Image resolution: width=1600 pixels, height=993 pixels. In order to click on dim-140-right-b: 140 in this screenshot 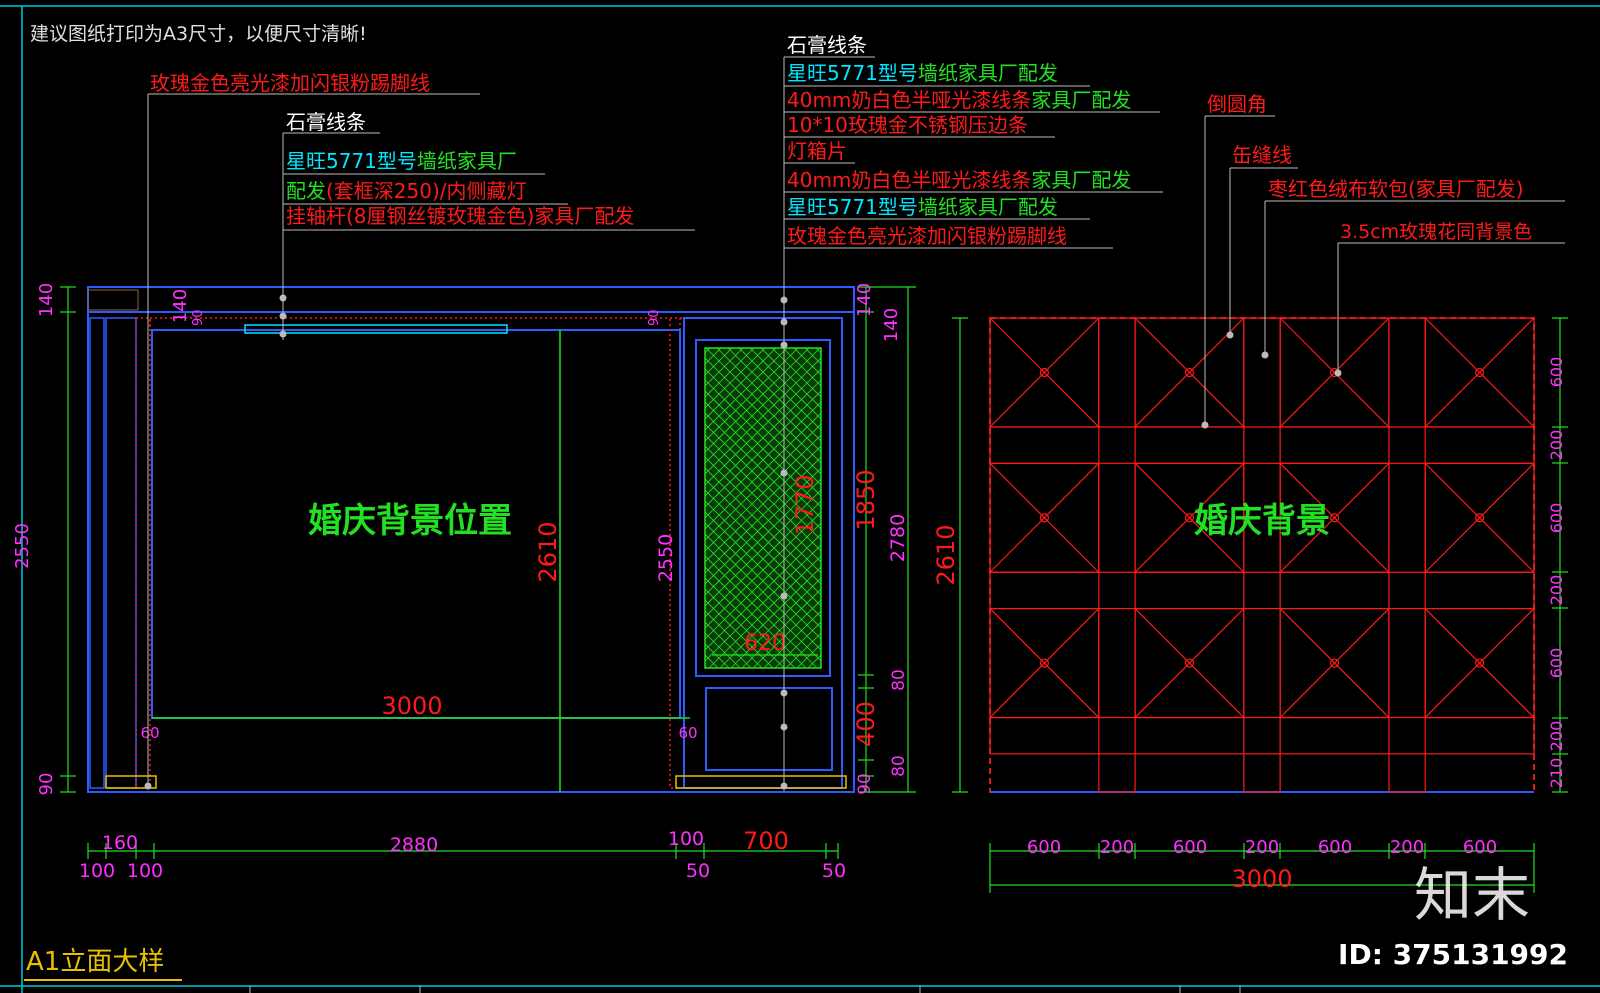, I will do `click(891, 325)`.